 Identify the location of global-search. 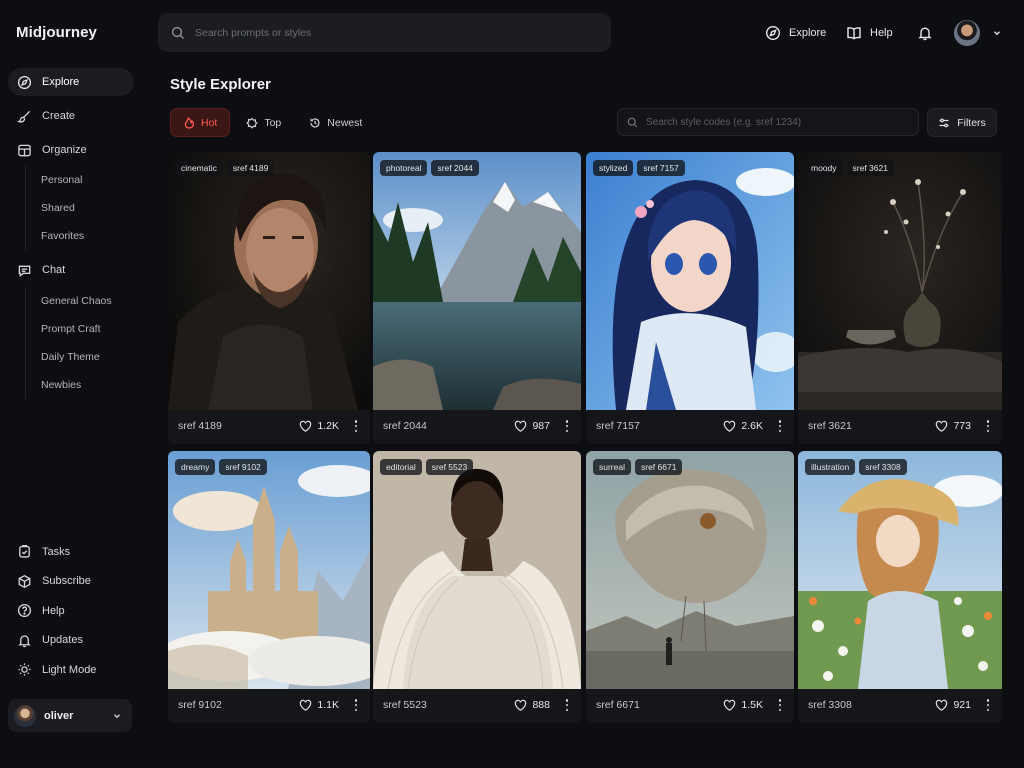
(384, 32).